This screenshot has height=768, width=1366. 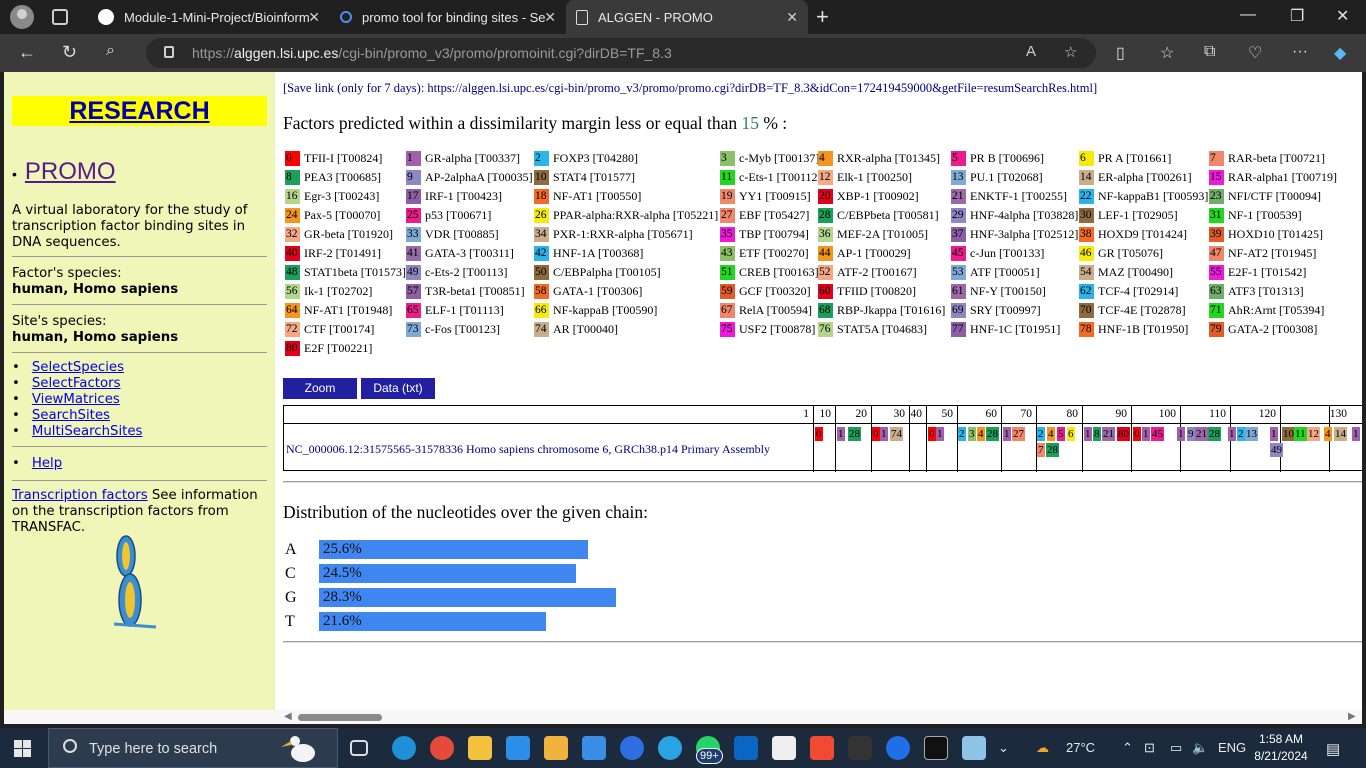 What do you see at coordinates (139, 111) in the screenshot?
I see `research-link: RESEARCH` at bounding box center [139, 111].